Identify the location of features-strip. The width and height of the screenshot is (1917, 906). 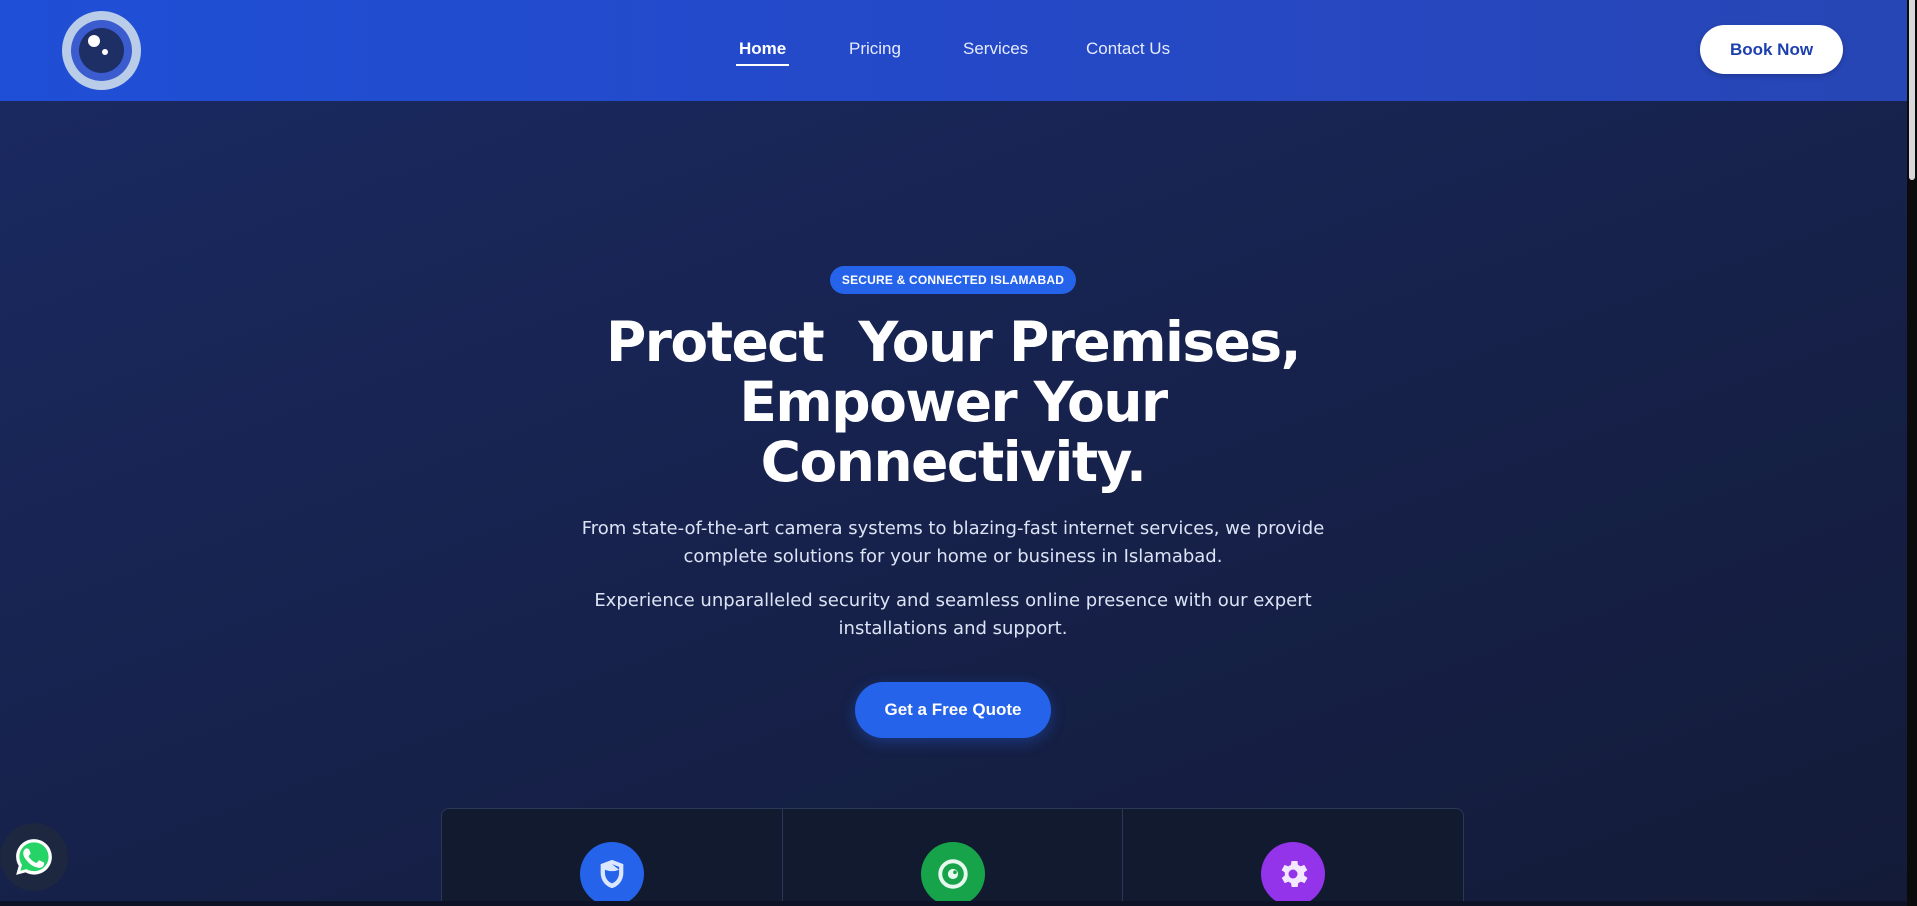
(952, 857).